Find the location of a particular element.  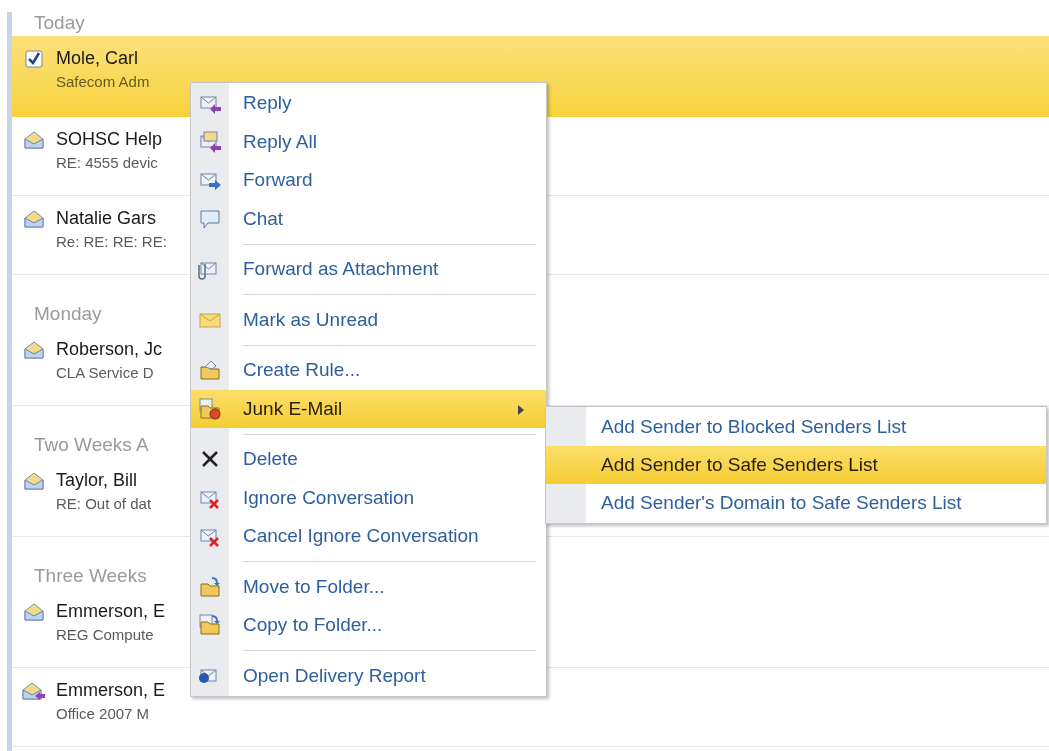

message-preview: REG Compute is located at coordinates (105, 634).